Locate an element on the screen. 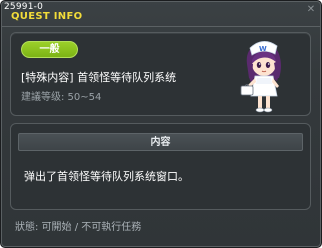  content-header: 内容 is located at coordinates (160, 142).